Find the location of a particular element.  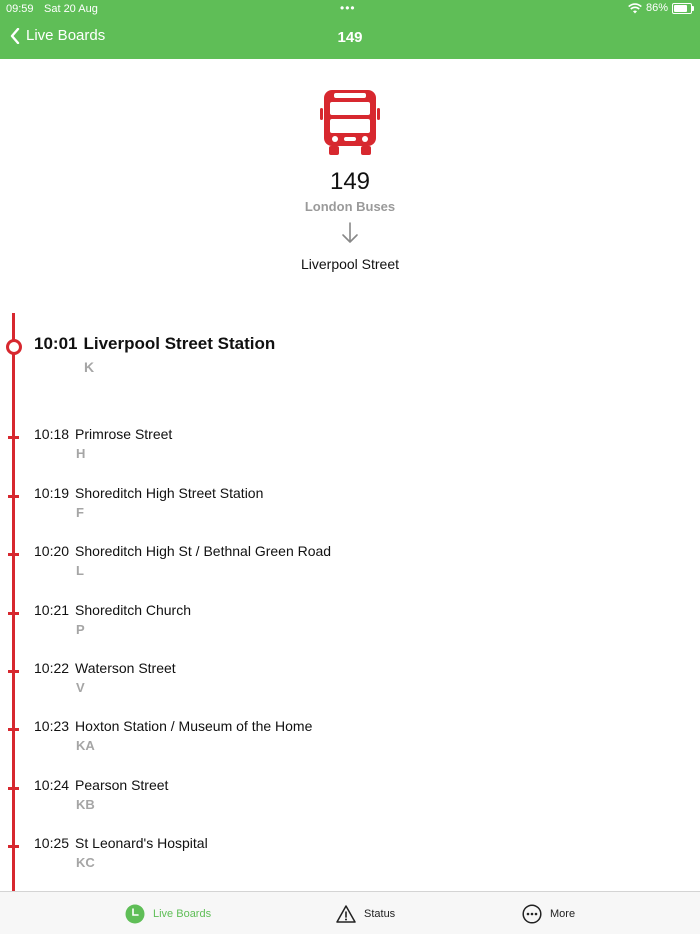

stop-name: Primrose Street is located at coordinates (124, 434).